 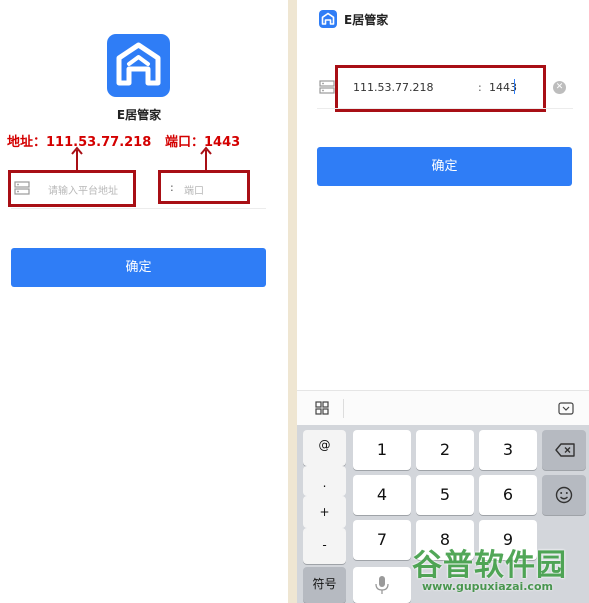 What do you see at coordinates (487, 586) in the screenshot?
I see `watermark-url: www.gupuxiazai.com` at bounding box center [487, 586].